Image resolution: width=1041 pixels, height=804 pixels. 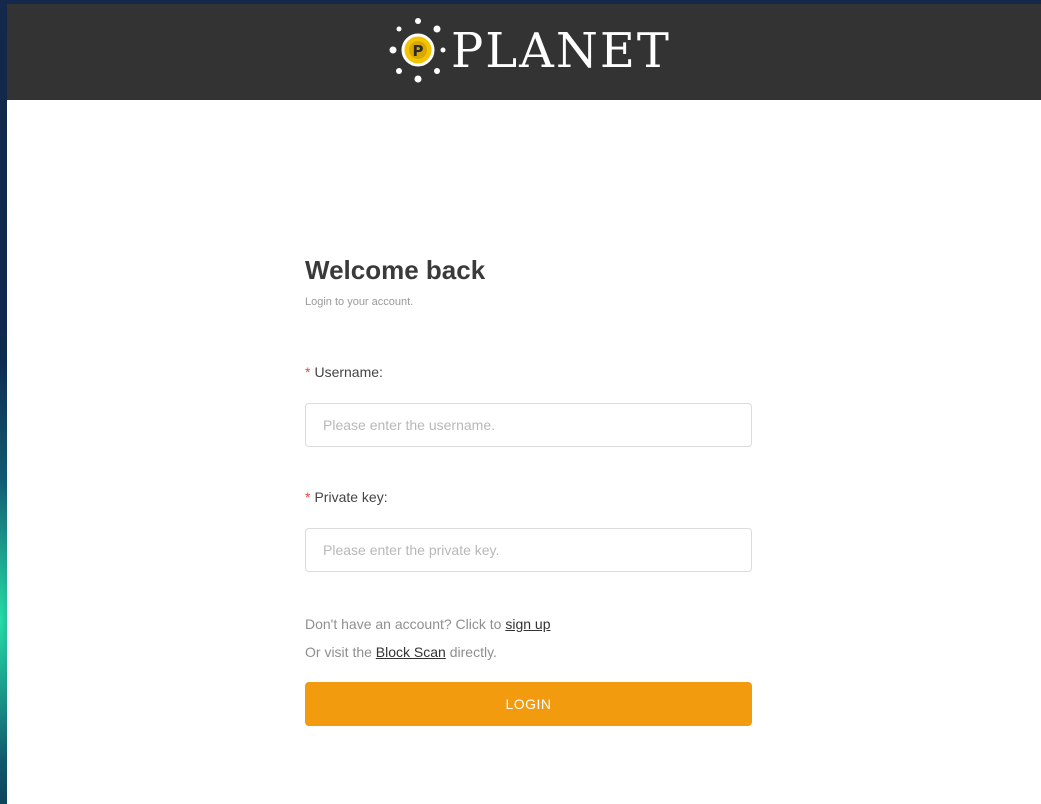 What do you see at coordinates (528, 550) in the screenshot?
I see `private-key-input` at bounding box center [528, 550].